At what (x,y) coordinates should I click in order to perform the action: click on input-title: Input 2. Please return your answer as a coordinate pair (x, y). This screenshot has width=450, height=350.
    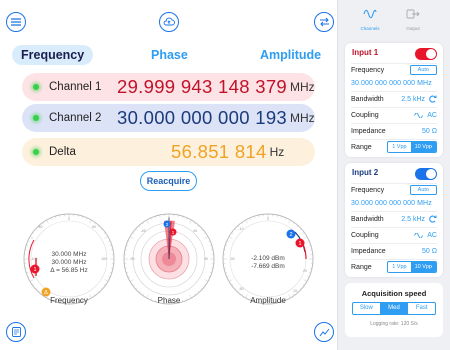
    Looking at the image, I should click on (365, 172).